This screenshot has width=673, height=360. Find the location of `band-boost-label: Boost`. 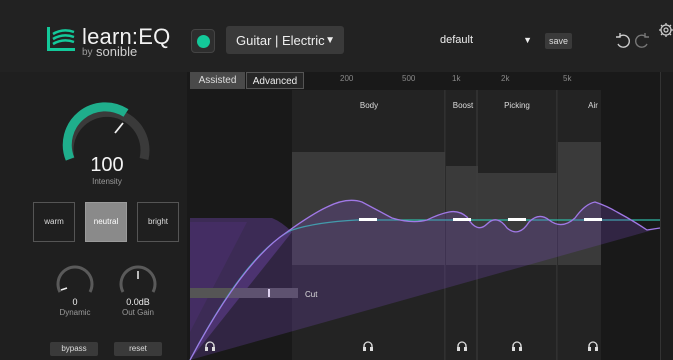

band-boost-label: Boost is located at coordinates (463, 105).